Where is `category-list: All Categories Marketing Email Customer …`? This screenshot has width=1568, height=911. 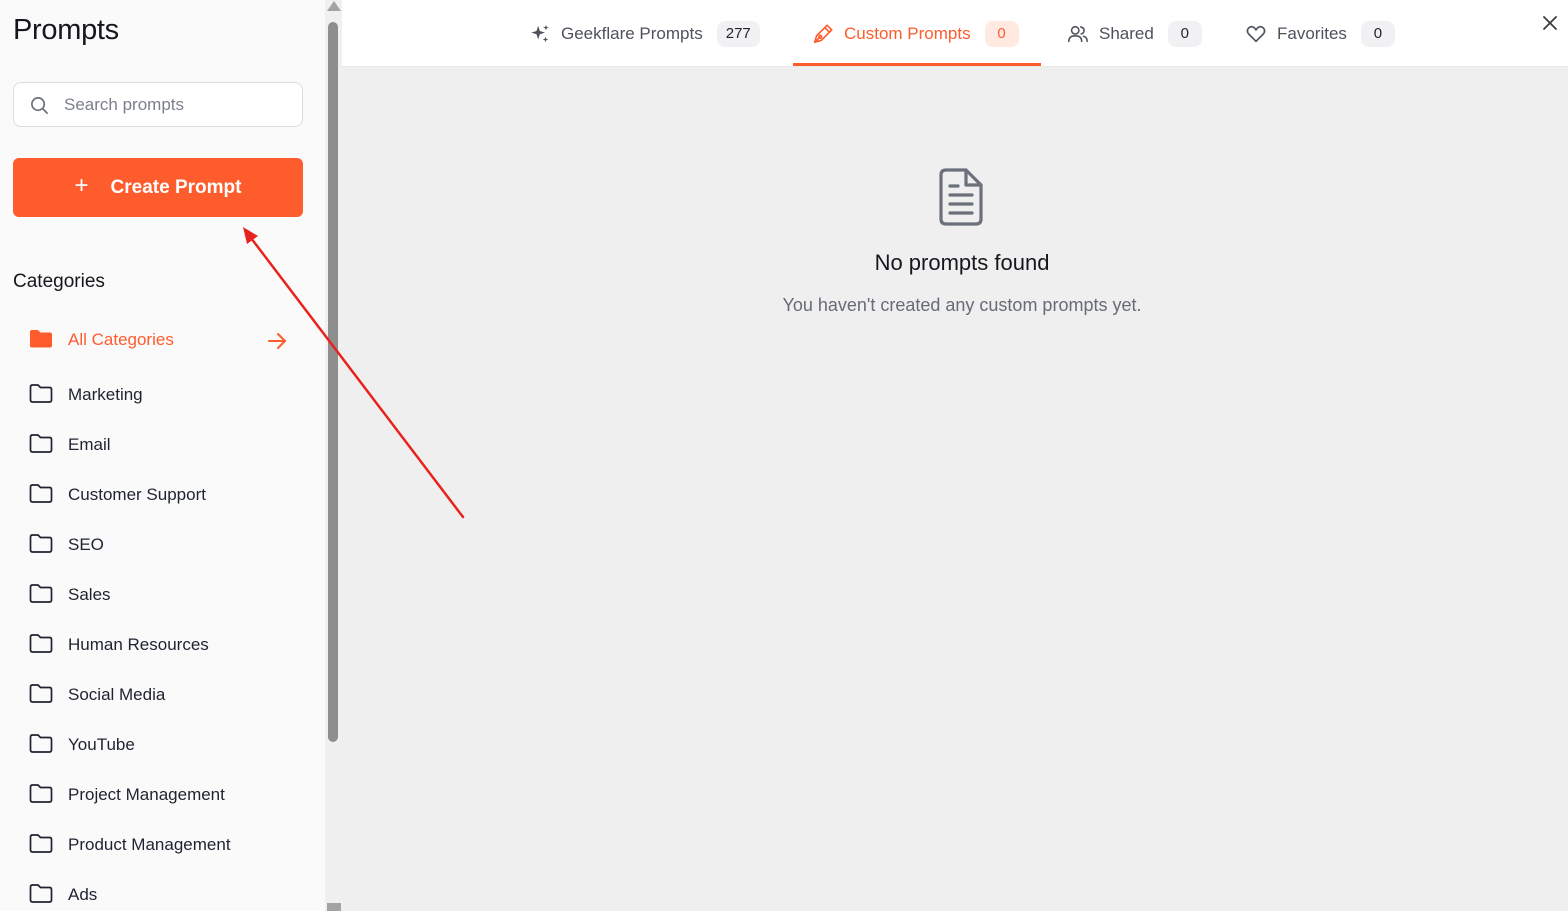 category-list: All Categories Marketing Email Customer … is located at coordinates (162, 613).